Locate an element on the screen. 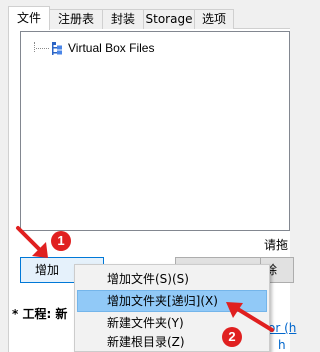 This screenshot has height=352, width=320. step-1-badge: 1 is located at coordinates (61, 241).